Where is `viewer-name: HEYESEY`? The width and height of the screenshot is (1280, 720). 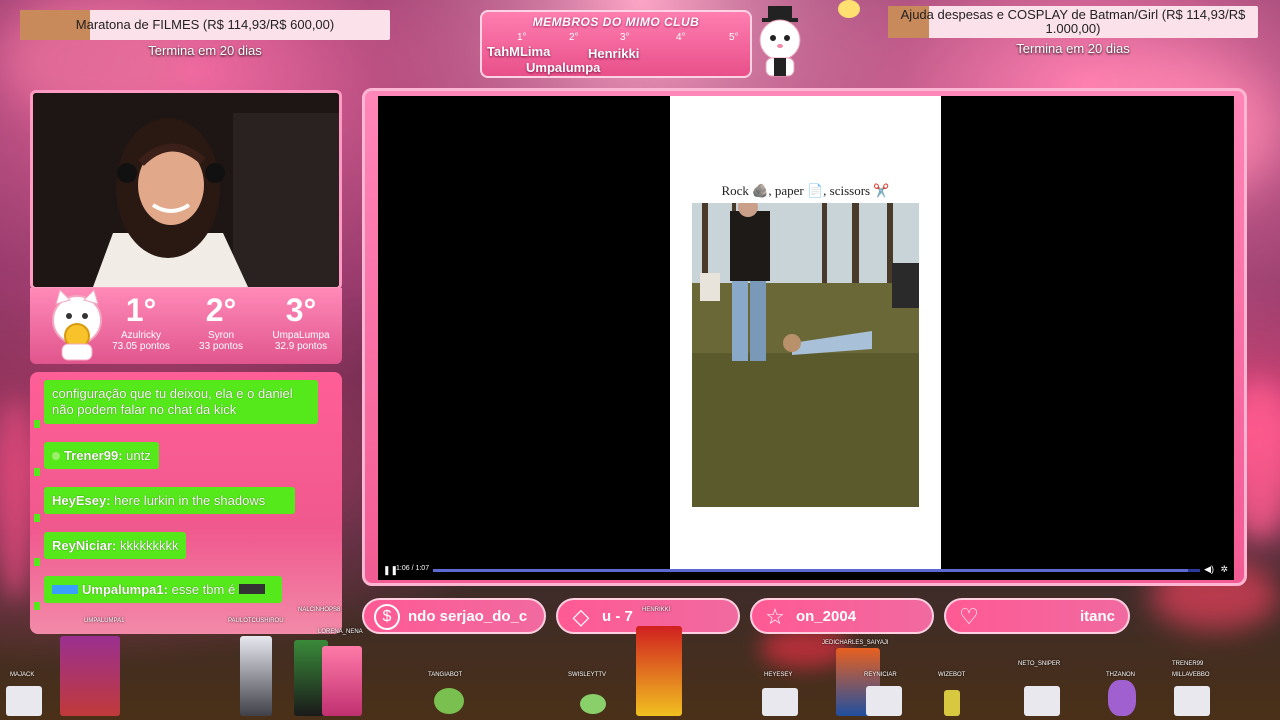
viewer-name: HEYESEY is located at coordinates (778, 675).